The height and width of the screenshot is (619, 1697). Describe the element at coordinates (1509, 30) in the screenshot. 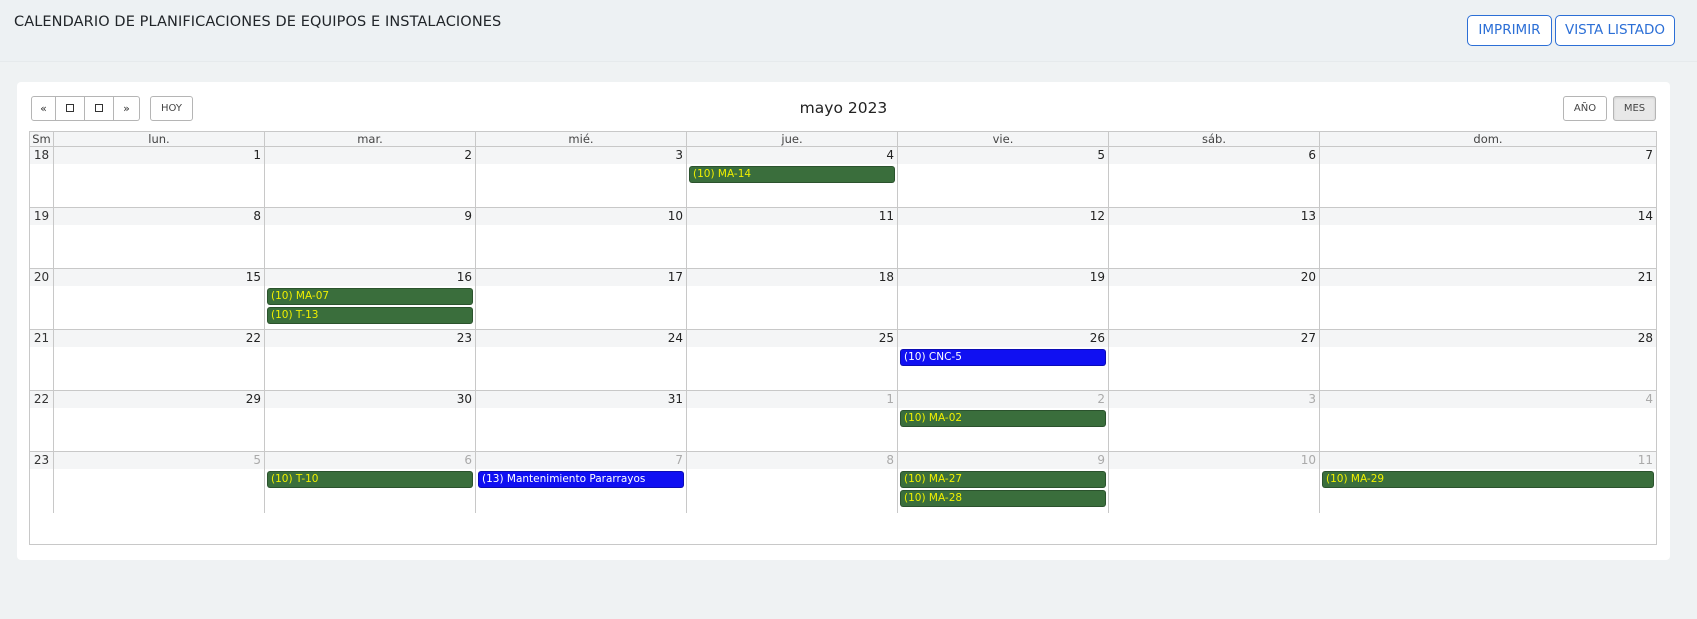

I see `print-button: IMPRIMIR` at that location.